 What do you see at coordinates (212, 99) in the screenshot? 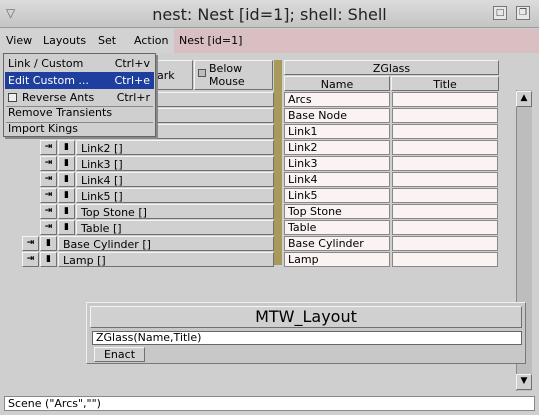
I see `tree-row-arcs-stub` at bounding box center [212, 99].